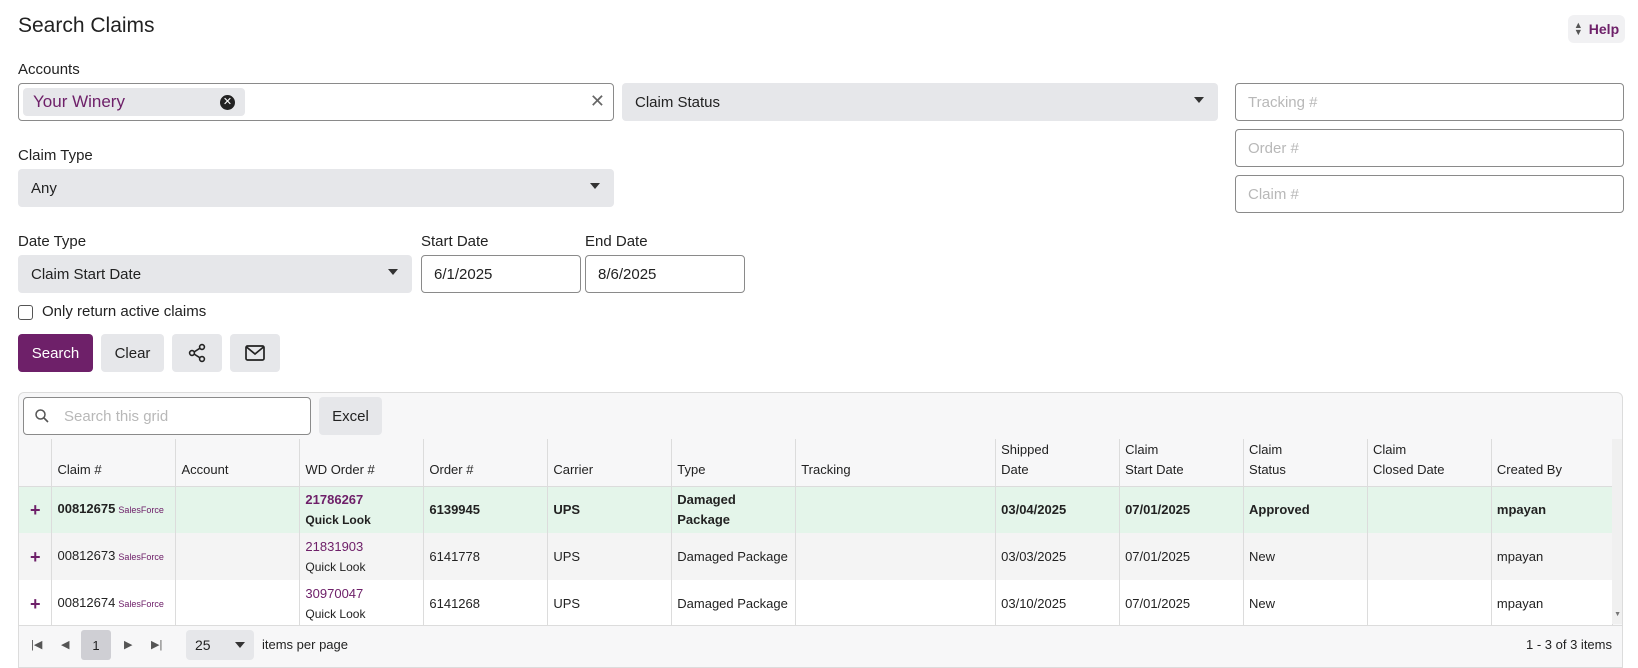 This screenshot has width=1638, height=668. Describe the element at coordinates (350, 416) in the screenshot. I see `excel-export-button: Excel` at that location.